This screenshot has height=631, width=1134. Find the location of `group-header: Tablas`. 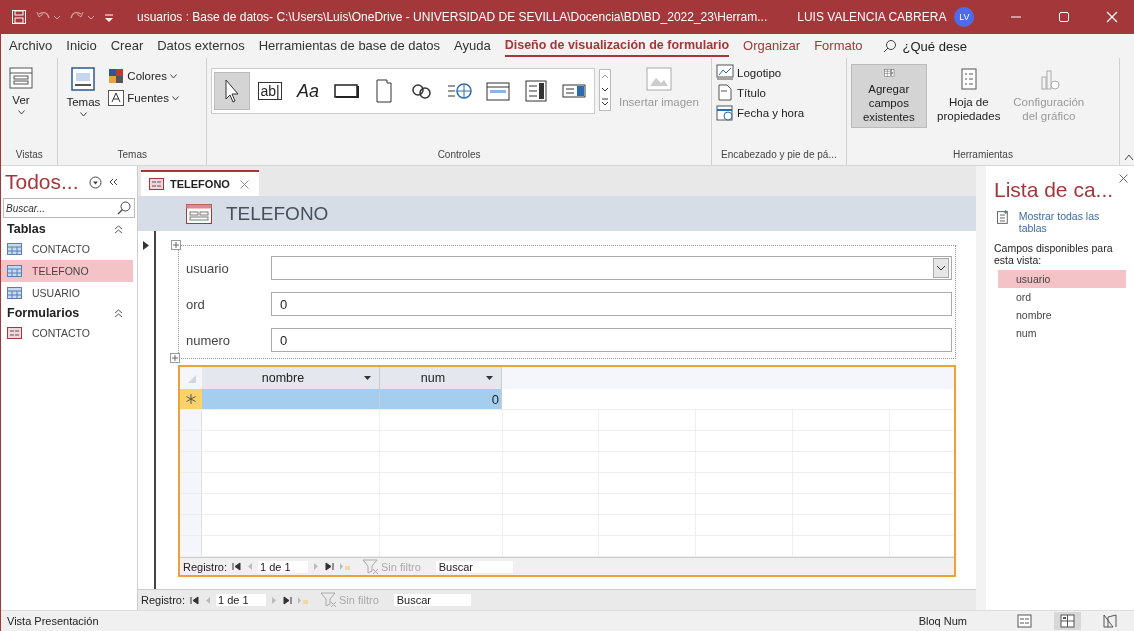

group-header: Tablas is located at coordinates (26, 229).